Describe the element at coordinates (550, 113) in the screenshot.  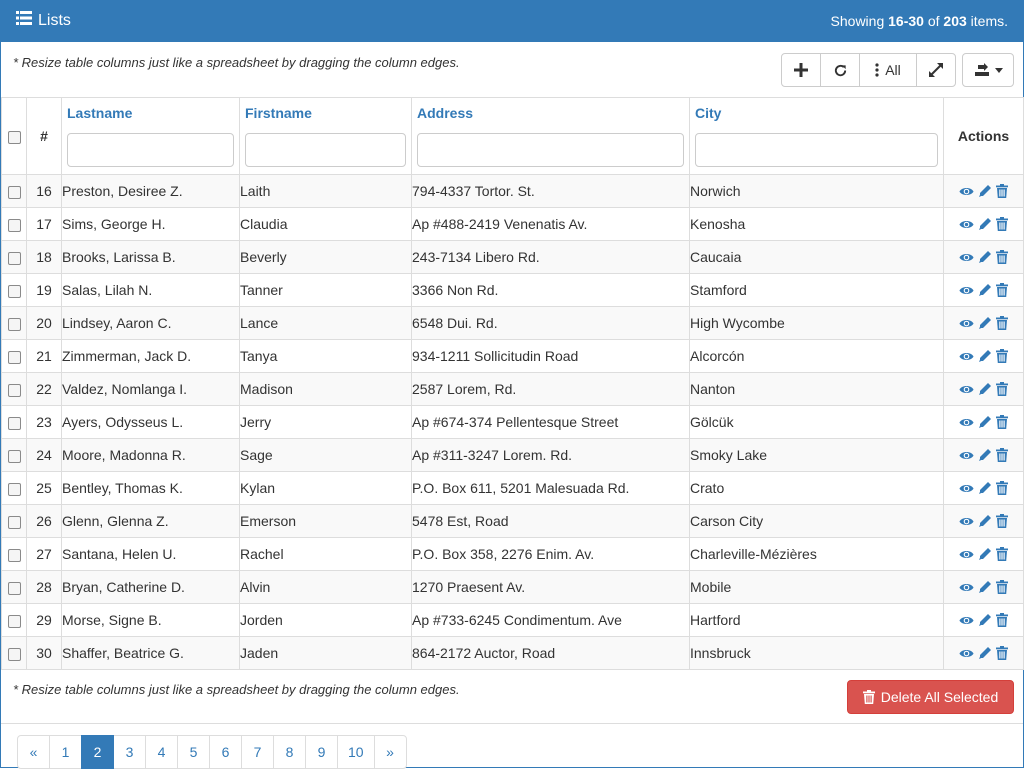
I see `address-header-label: Address` at that location.